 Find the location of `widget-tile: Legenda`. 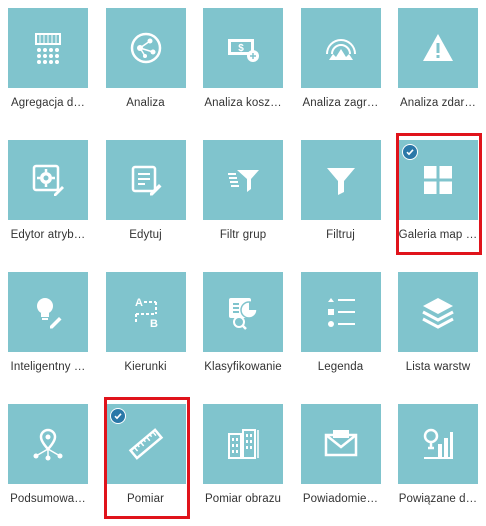

widget-tile: Legenda is located at coordinates (341, 329).